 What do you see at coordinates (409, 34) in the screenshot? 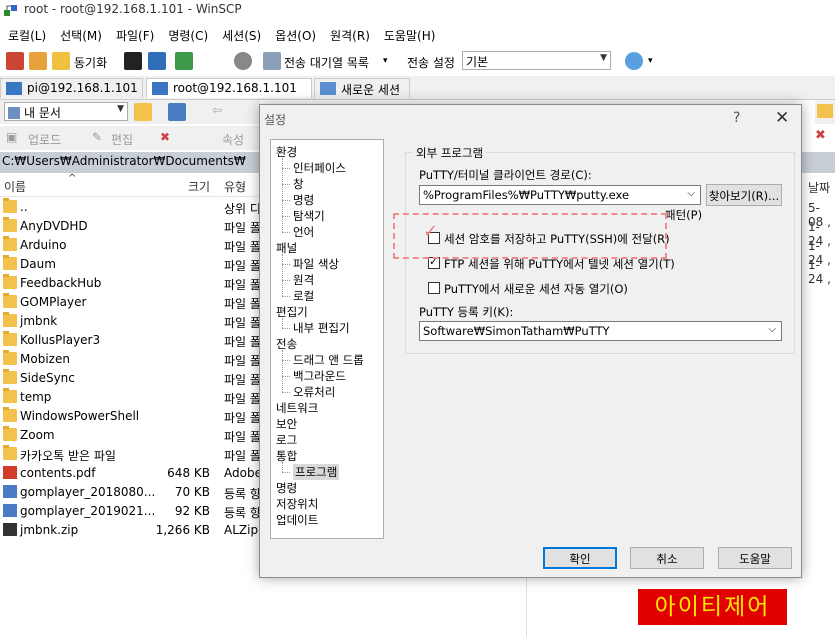
I see `menu-help: 도움말(H)` at bounding box center [409, 34].